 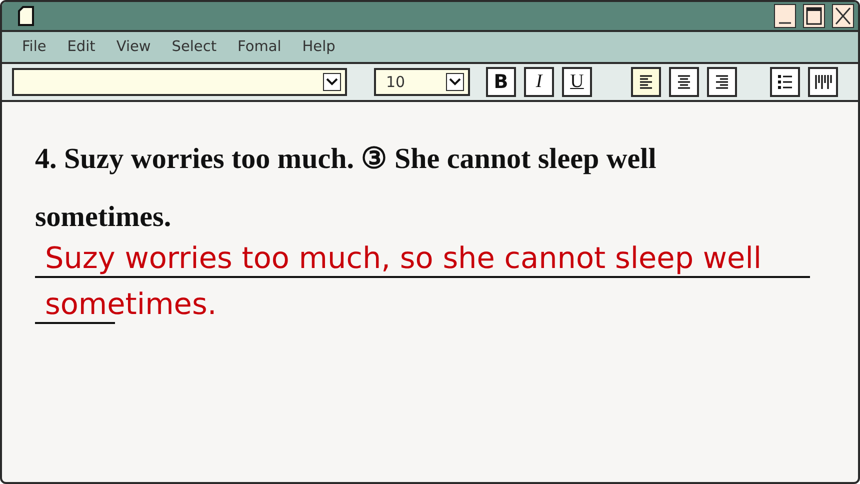 What do you see at coordinates (539, 82) in the screenshot?
I see `italic-button: I` at bounding box center [539, 82].